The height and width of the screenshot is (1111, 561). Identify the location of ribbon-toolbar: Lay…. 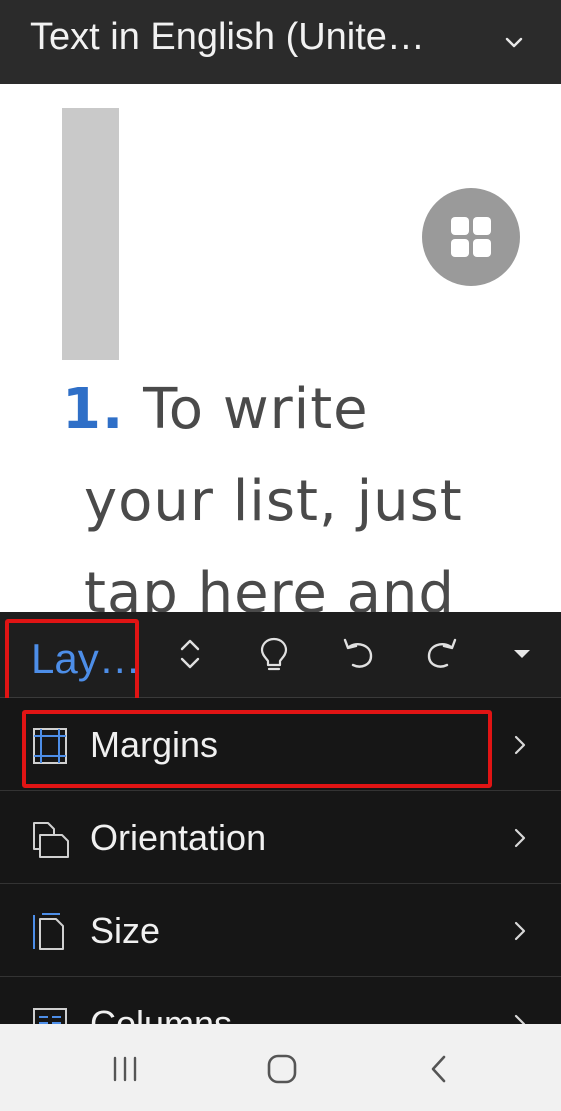
(280, 658).